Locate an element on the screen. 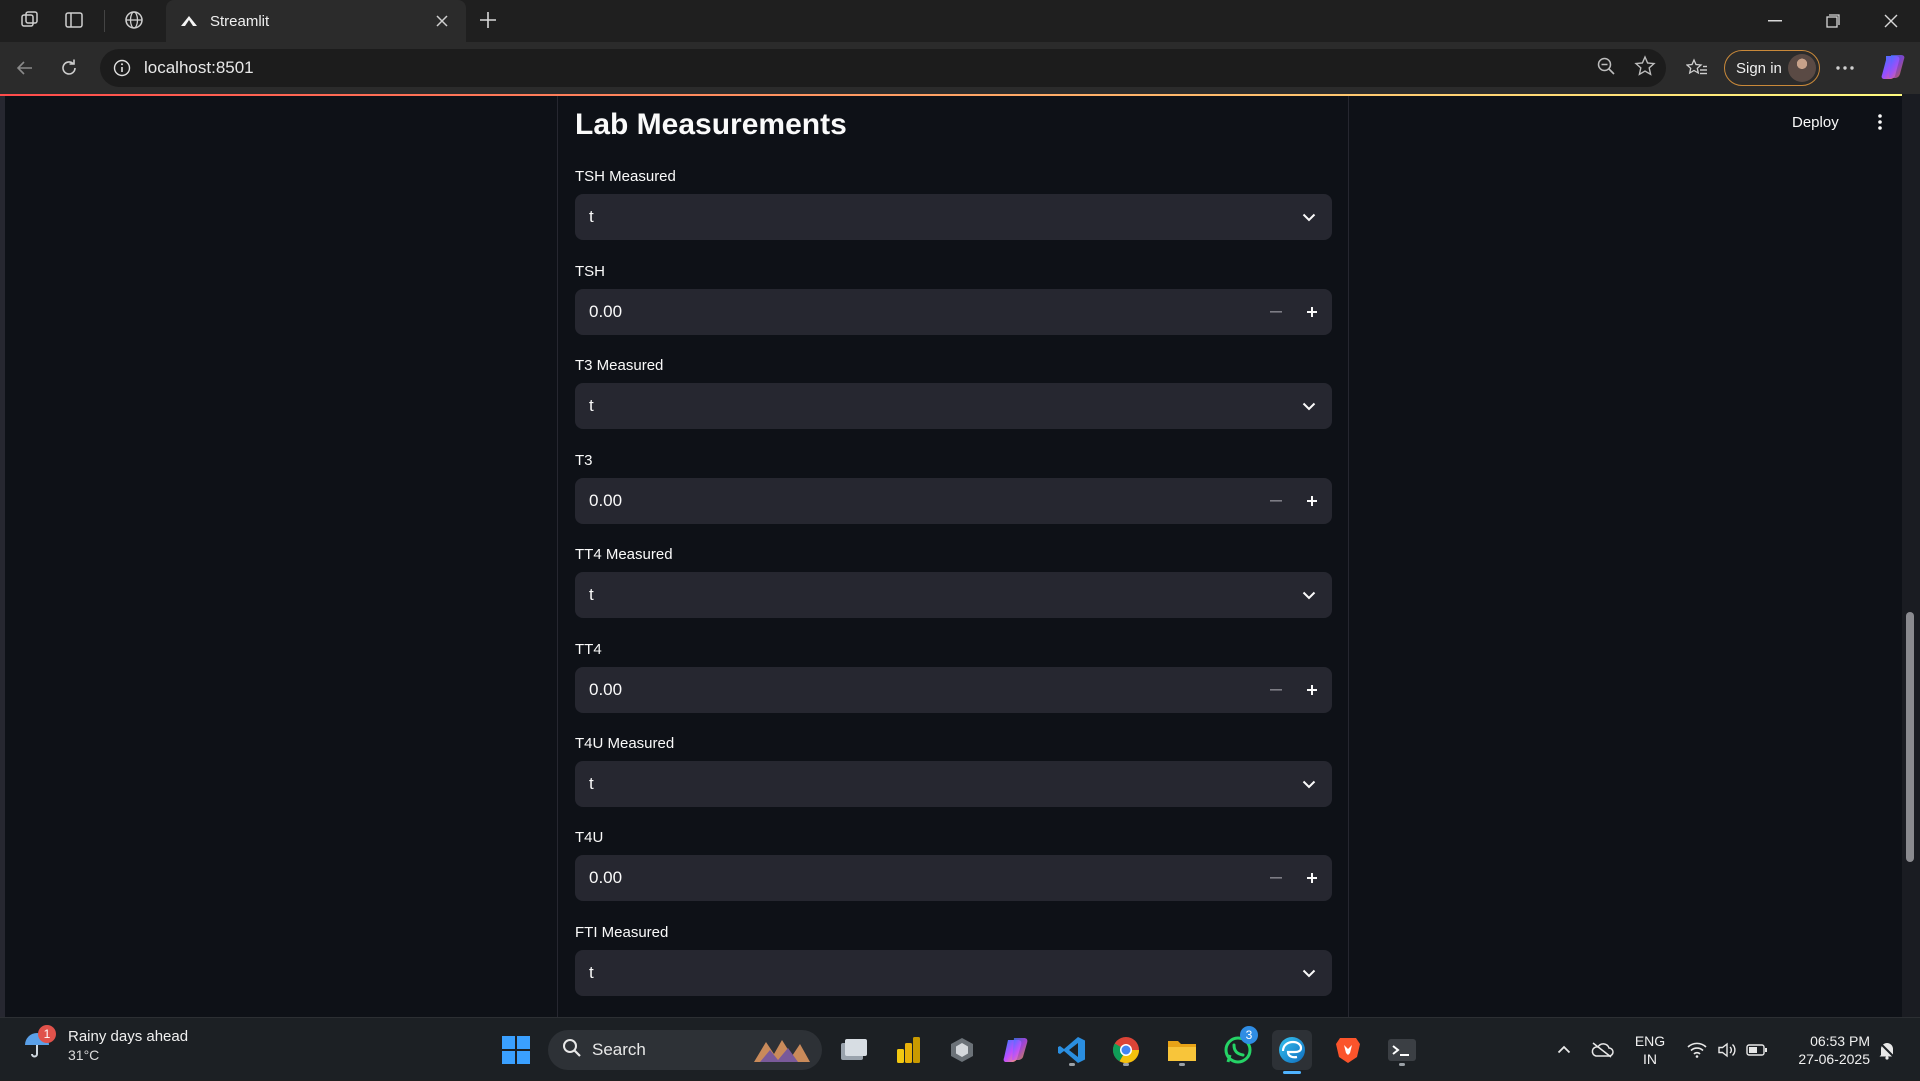 The height and width of the screenshot is (1081, 1920). browser-toolbar: localhost:8501 Sign in is located at coordinates (960, 68).